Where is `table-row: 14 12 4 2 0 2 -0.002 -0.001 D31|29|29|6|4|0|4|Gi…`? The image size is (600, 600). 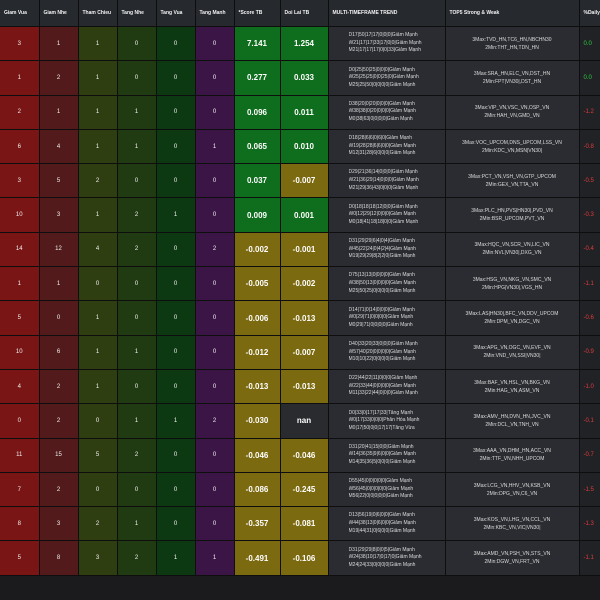 table-row: 14 12 4 2 0 2 -0.002 -0.001 D31|29|29|6|4|0|4|Gi… is located at coordinates (300, 250).